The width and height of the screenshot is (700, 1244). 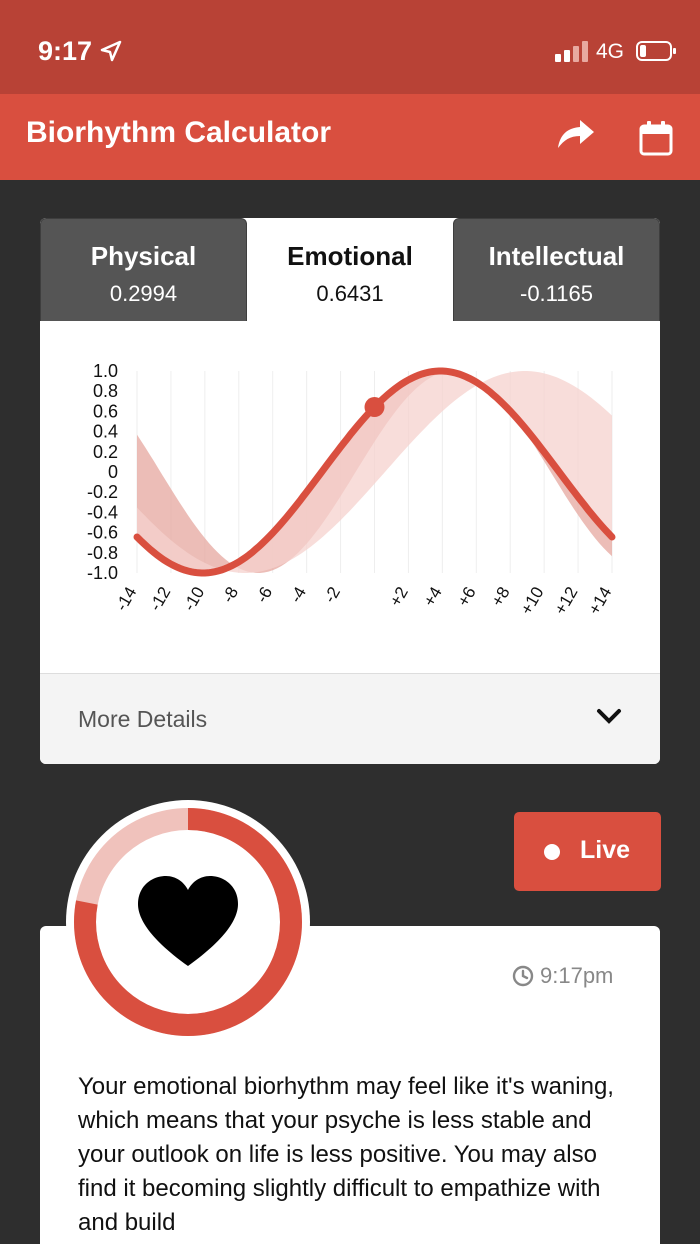 What do you see at coordinates (467, 597) in the screenshot?
I see `x-tick-label: +6` at bounding box center [467, 597].